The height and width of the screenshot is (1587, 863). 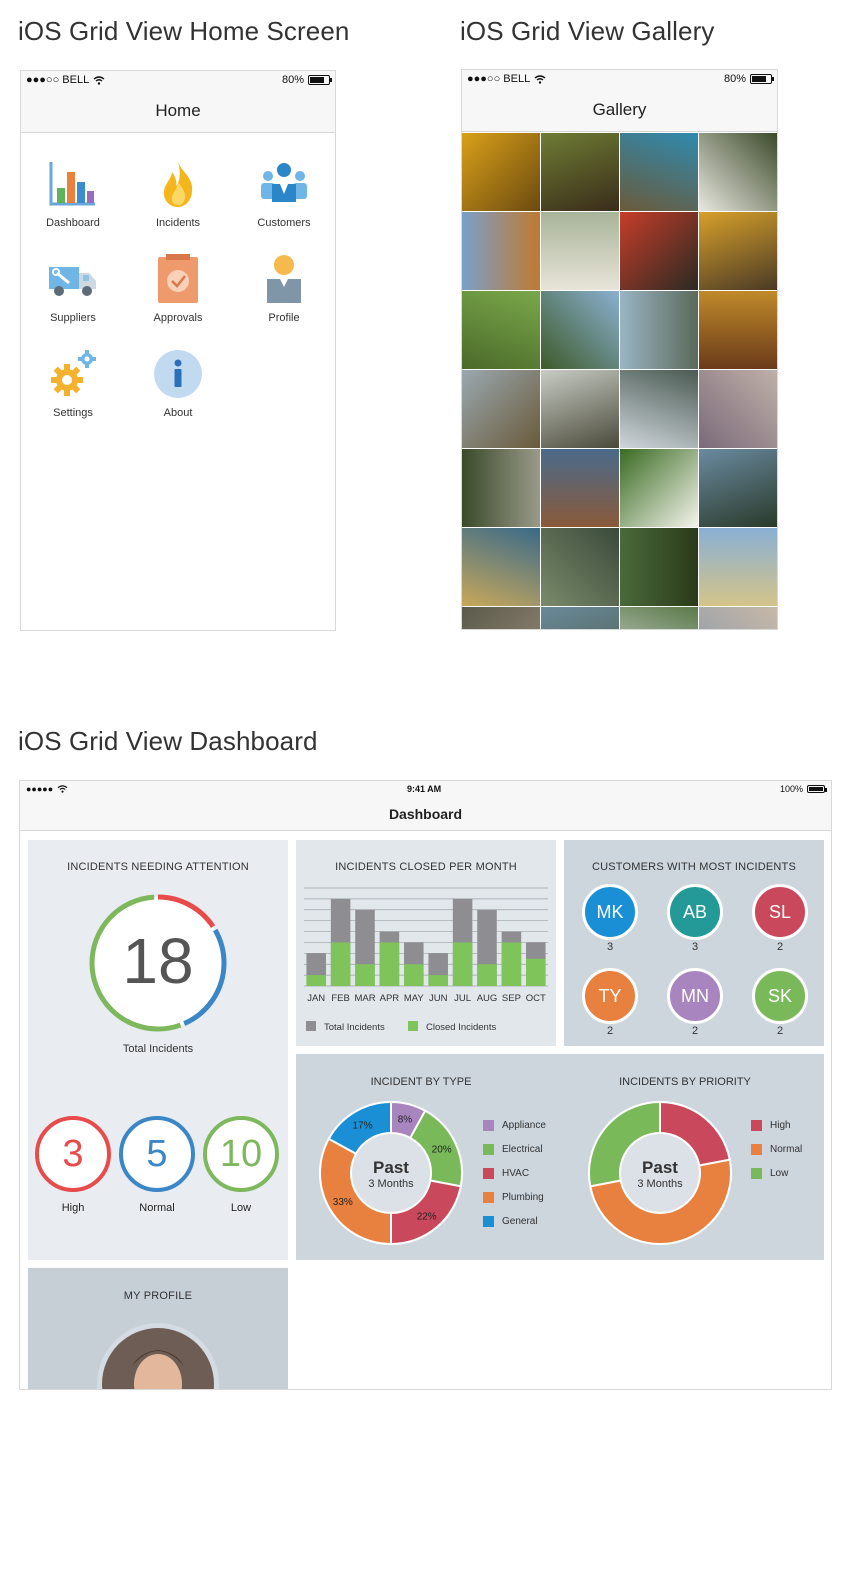 What do you see at coordinates (421, 1082) in the screenshot?
I see `panel-title: INCIDENT BY TYPE` at bounding box center [421, 1082].